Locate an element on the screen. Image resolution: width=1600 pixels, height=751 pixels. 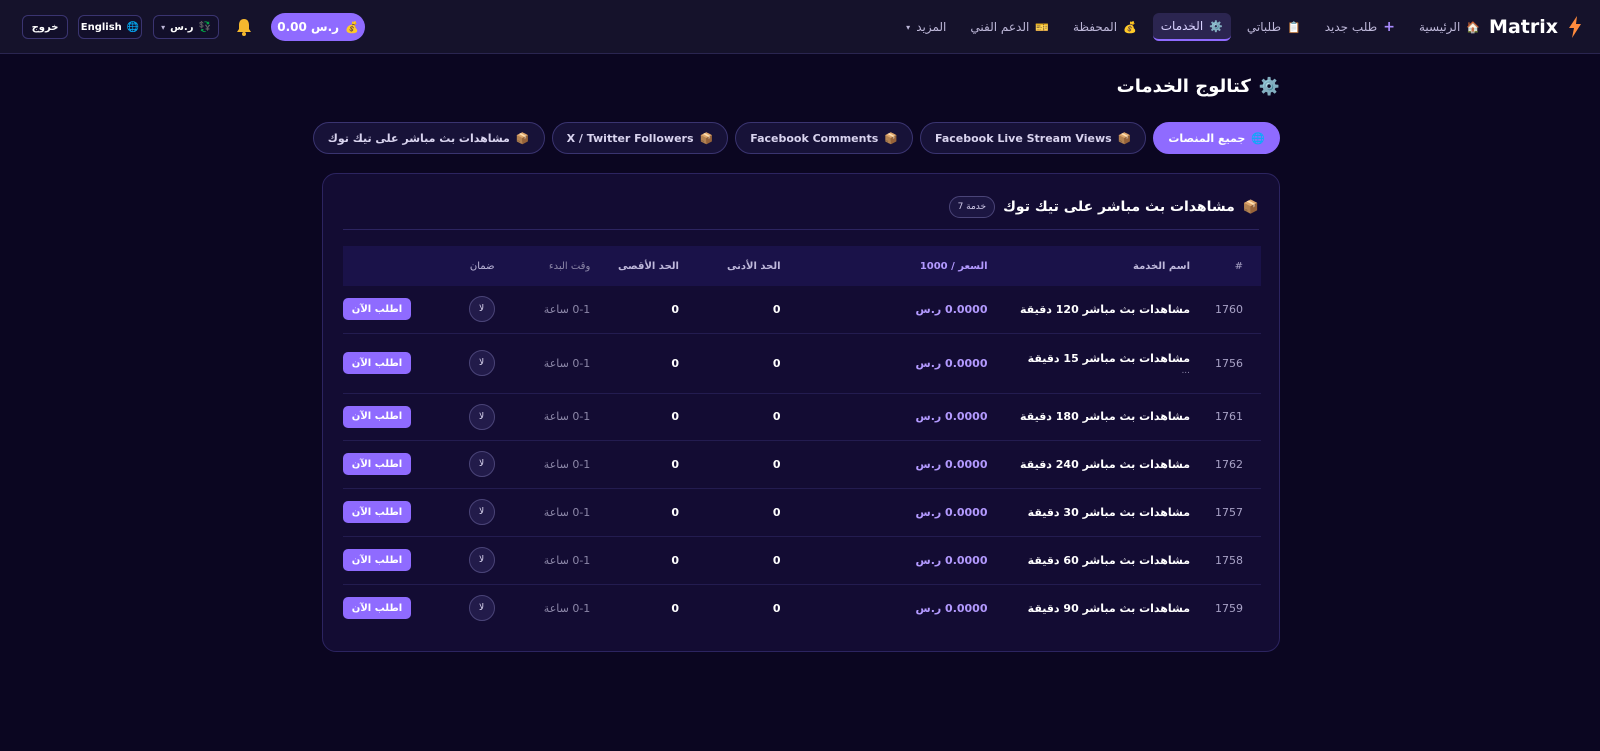
nav-item-home: 🏠 الرئيسية is located at coordinates (1449, 27).